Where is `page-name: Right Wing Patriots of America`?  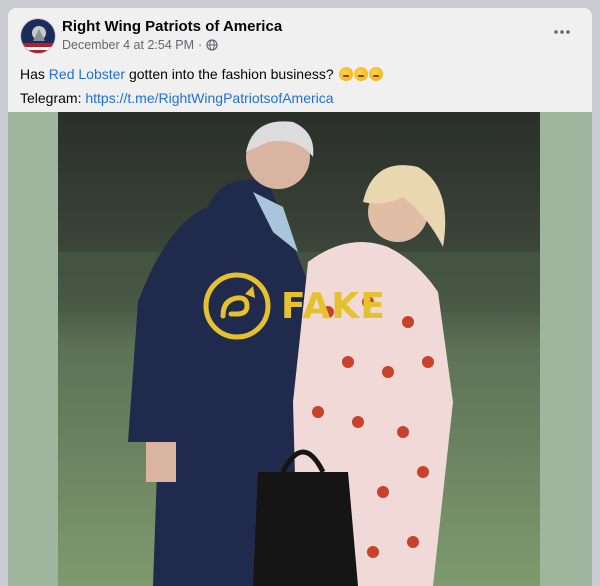
page-name: Right Wing Patriots of America is located at coordinates (172, 26).